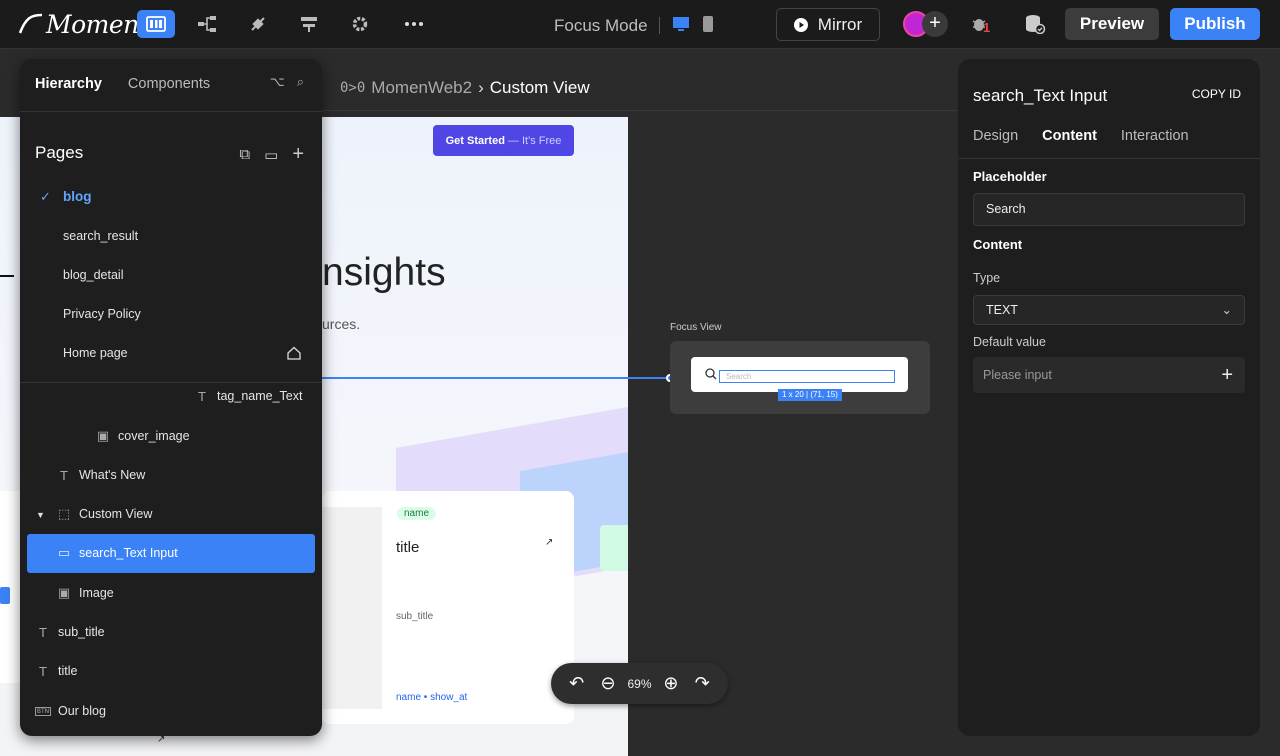 Image resolution: width=1280 pixels, height=756 pixels. I want to click on hero-title: nsights, so click(384, 272).